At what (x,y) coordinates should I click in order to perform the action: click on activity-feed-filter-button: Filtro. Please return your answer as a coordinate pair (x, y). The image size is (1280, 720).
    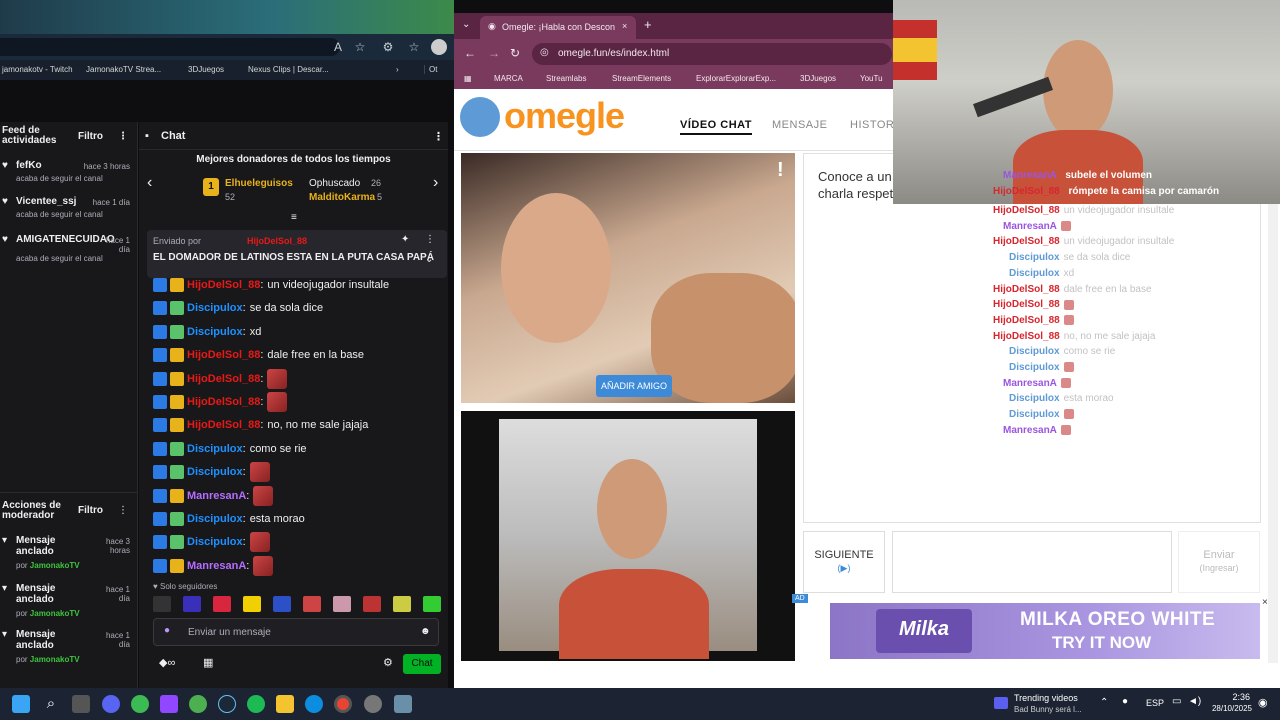
    Looking at the image, I should click on (90, 136).